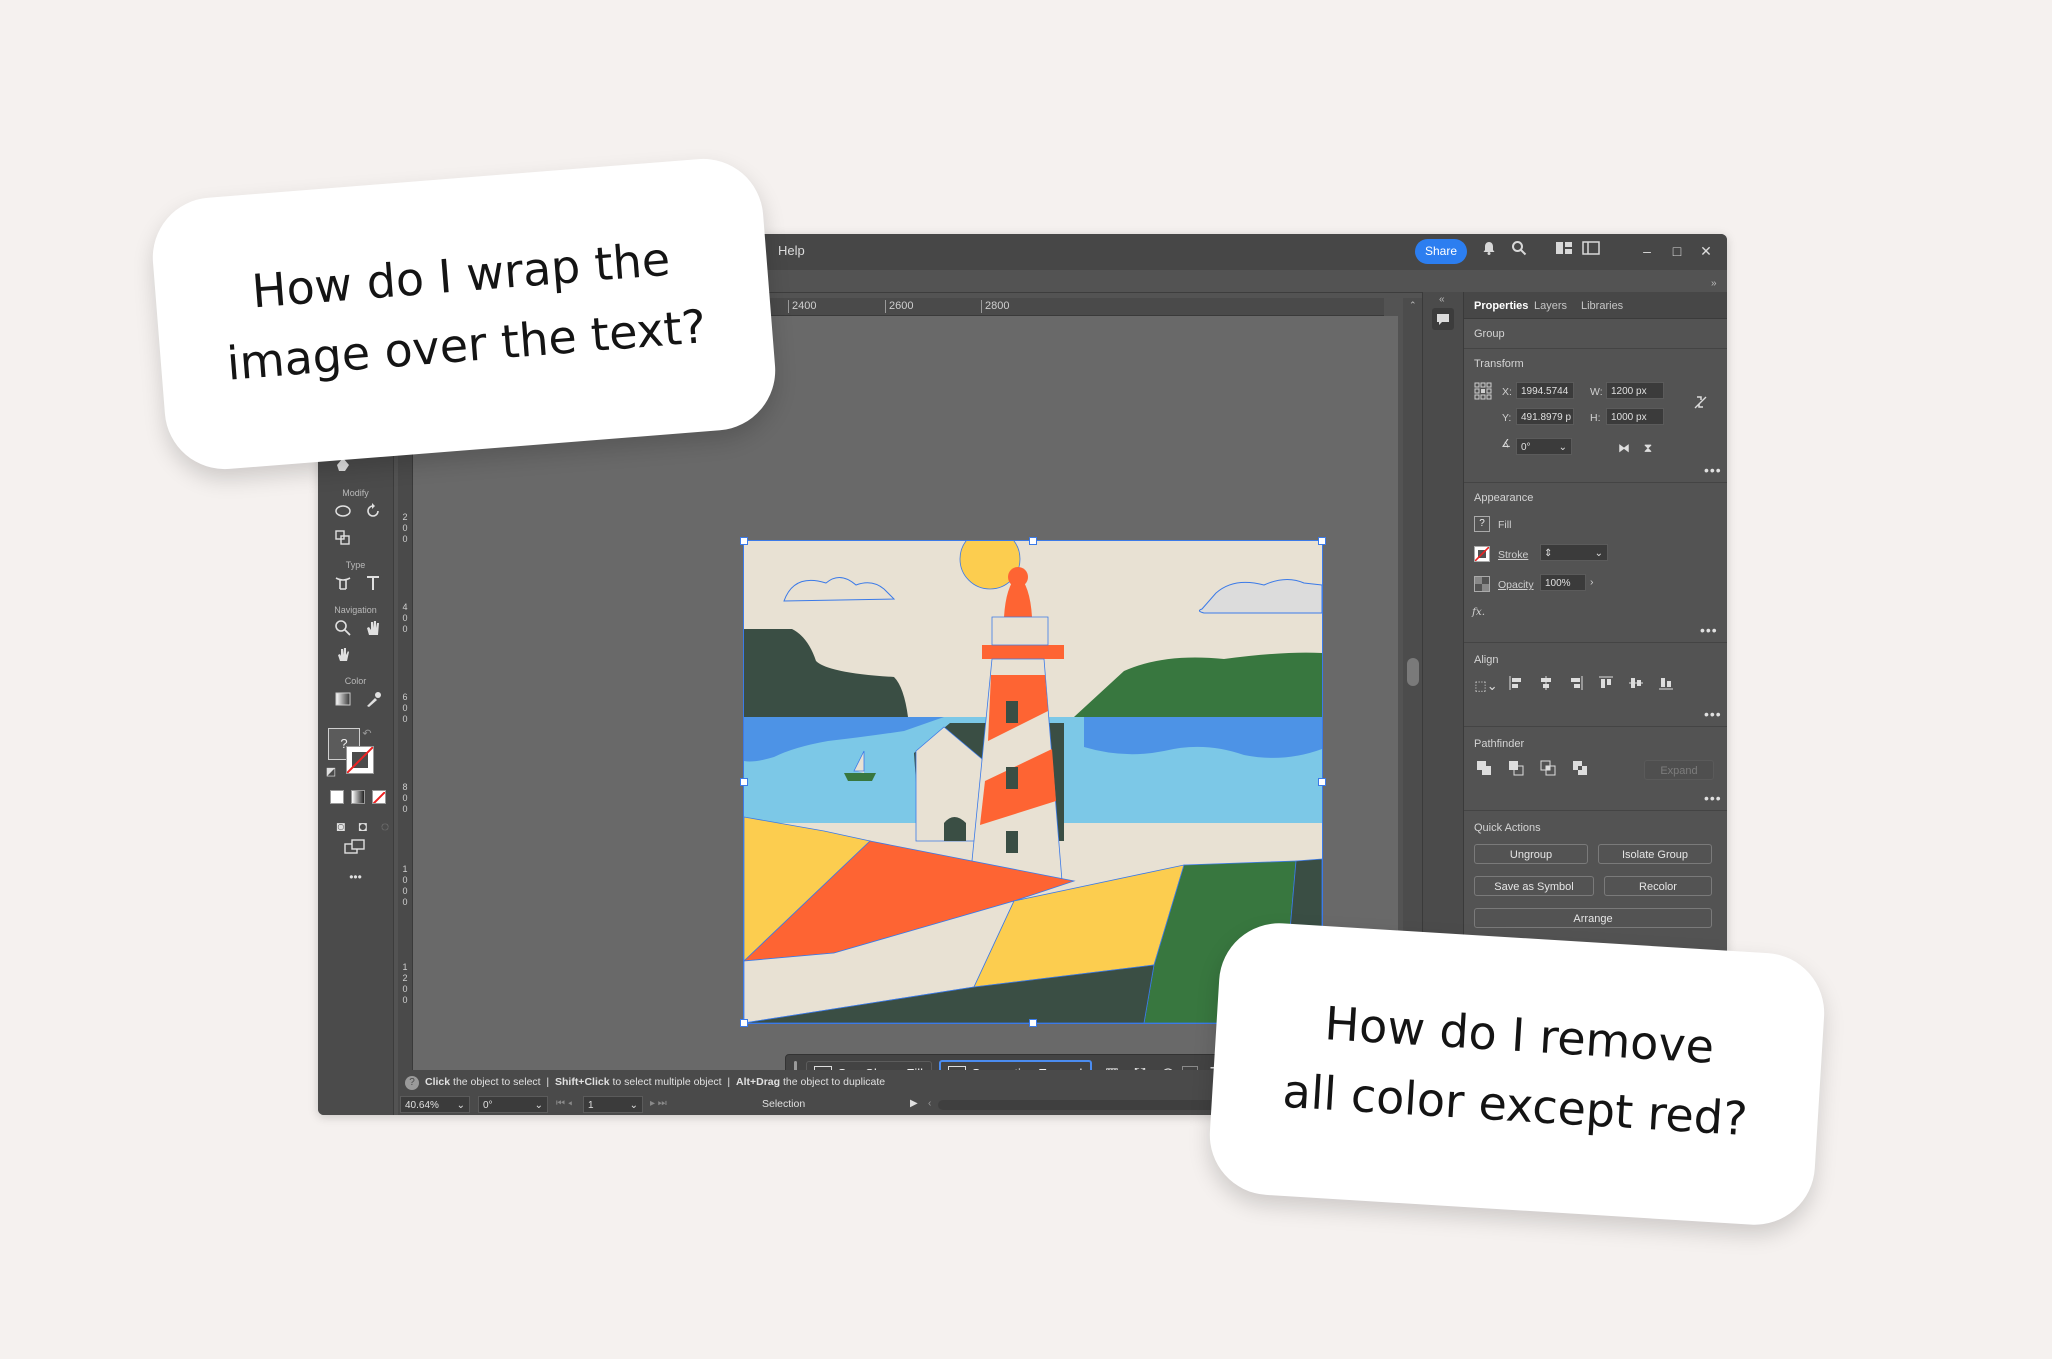 Image resolution: width=2052 pixels, height=1359 pixels. What do you see at coordinates (1580, 770) in the screenshot?
I see `exclude-icon` at bounding box center [1580, 770].